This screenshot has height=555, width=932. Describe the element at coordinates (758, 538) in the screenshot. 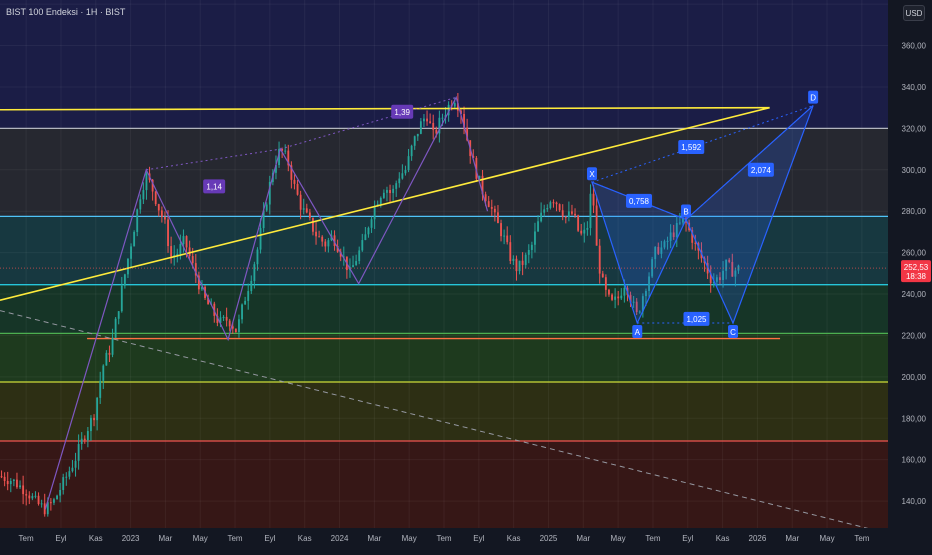

I see `time-tick-label: 2026` at that location.